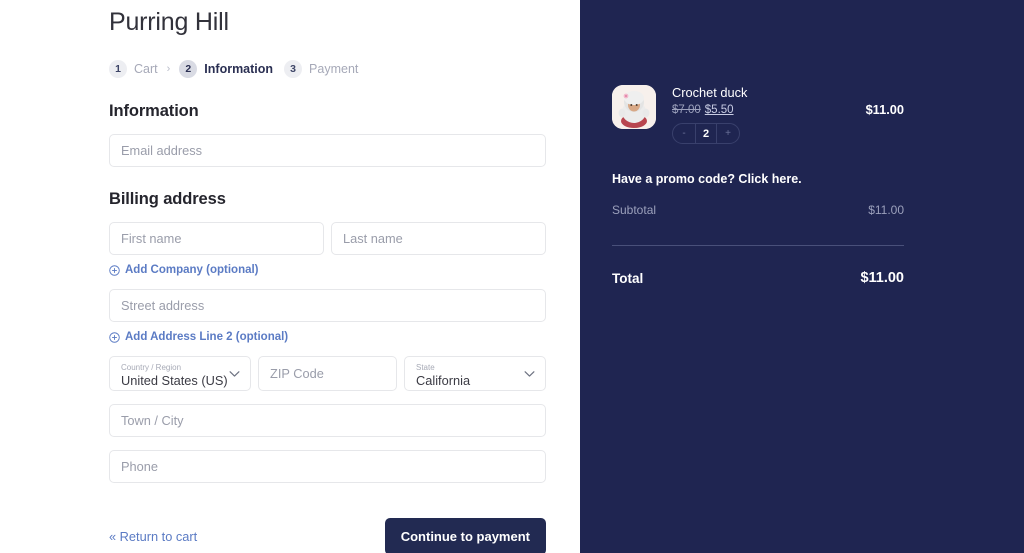 The height and width of the screenshot is (553, 1024). I want to click on last-name-placeholder: Last name, so click(373, 238).